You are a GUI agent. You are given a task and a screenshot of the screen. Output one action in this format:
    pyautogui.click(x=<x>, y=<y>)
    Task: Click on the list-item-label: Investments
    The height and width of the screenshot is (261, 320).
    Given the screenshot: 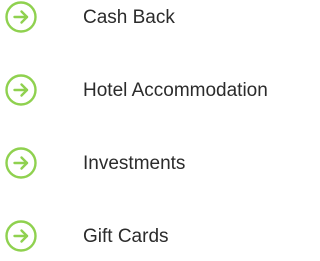 What is the action you would take?
    pyautogui.click(x=134, y=163)
    